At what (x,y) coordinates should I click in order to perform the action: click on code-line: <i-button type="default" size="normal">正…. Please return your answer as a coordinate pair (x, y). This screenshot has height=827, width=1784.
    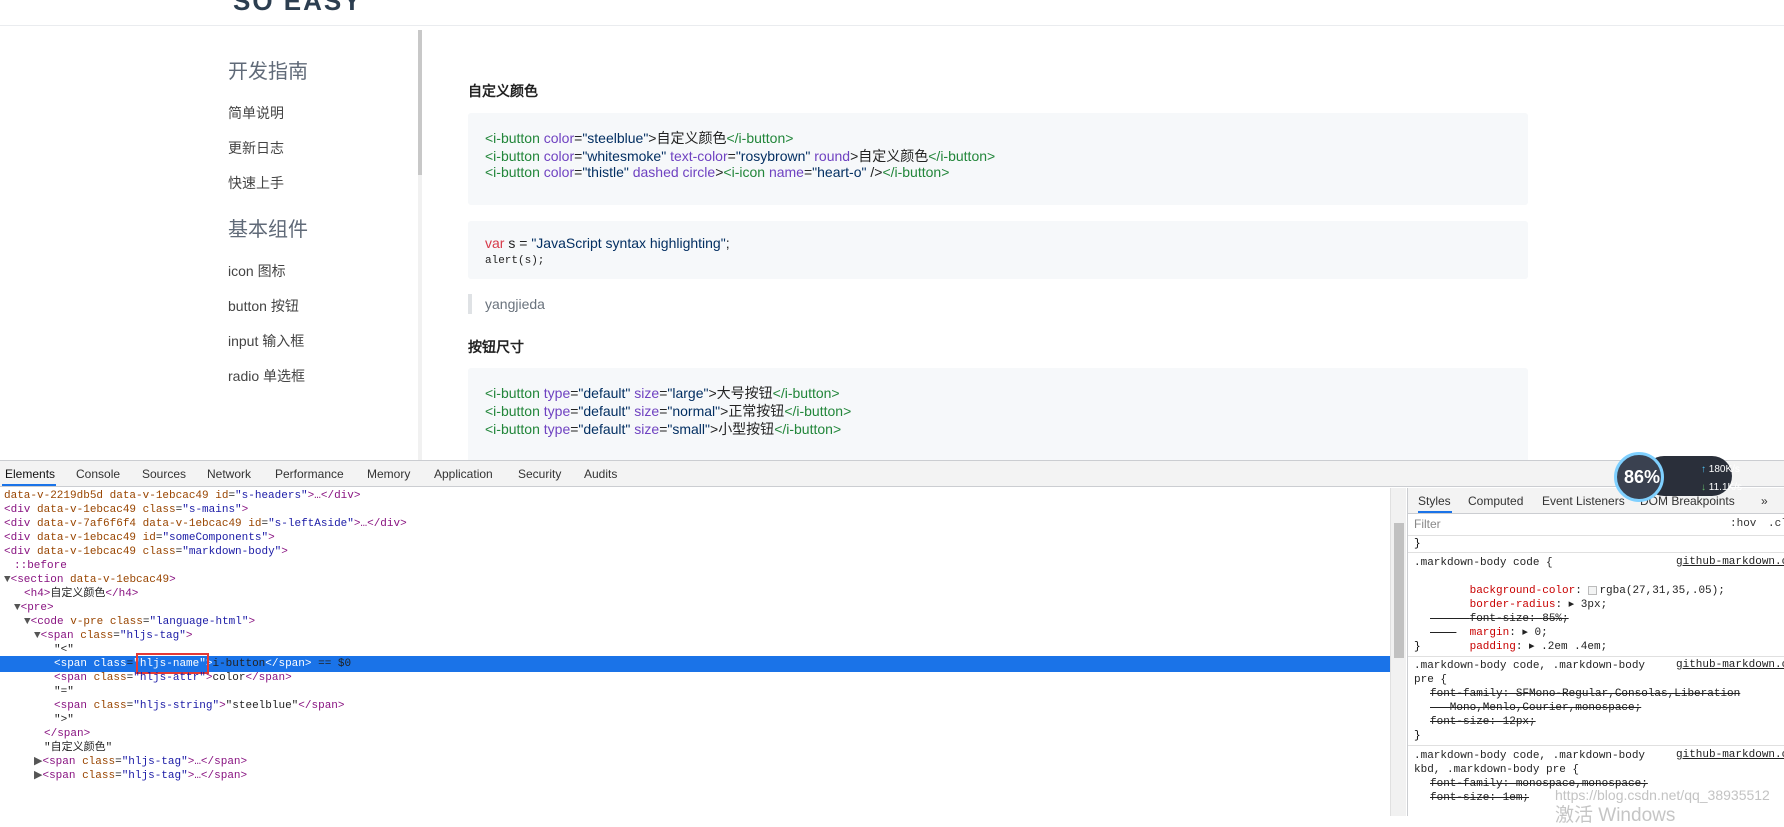
    Looking at the image, I should click on (668, 411).